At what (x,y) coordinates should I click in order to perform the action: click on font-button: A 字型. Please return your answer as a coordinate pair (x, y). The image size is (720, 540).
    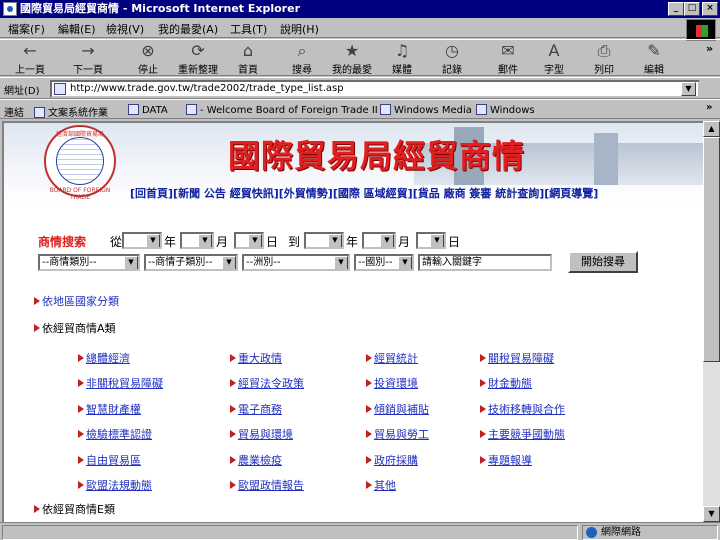
    Looking at the image, I should click on (554, 59).